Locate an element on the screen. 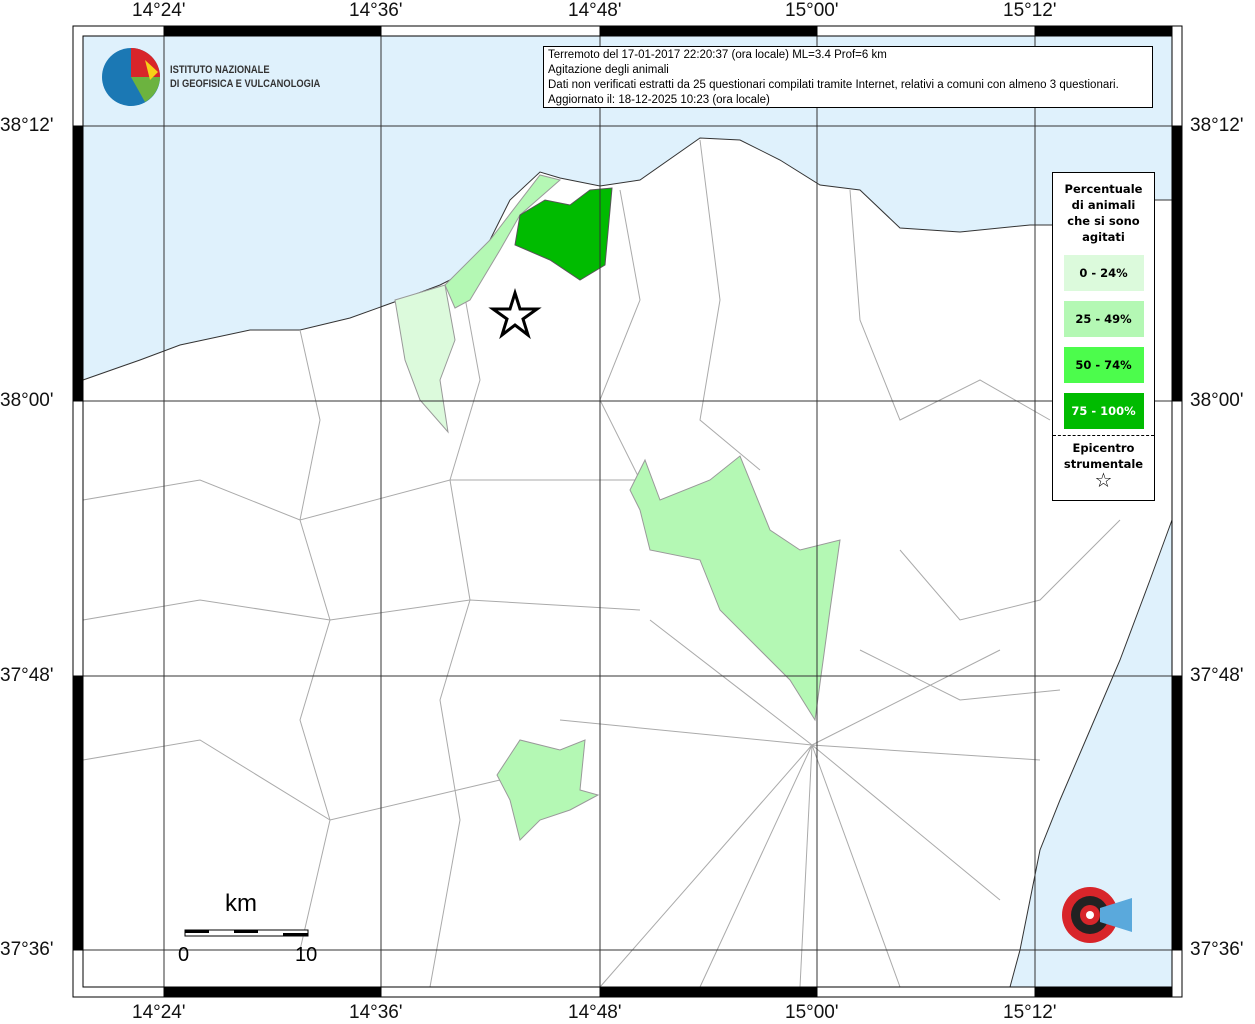 The width and height of the screenshot is (1255, 1024). legend-class: 0 - 24% is located at coordinates (1103, 273).